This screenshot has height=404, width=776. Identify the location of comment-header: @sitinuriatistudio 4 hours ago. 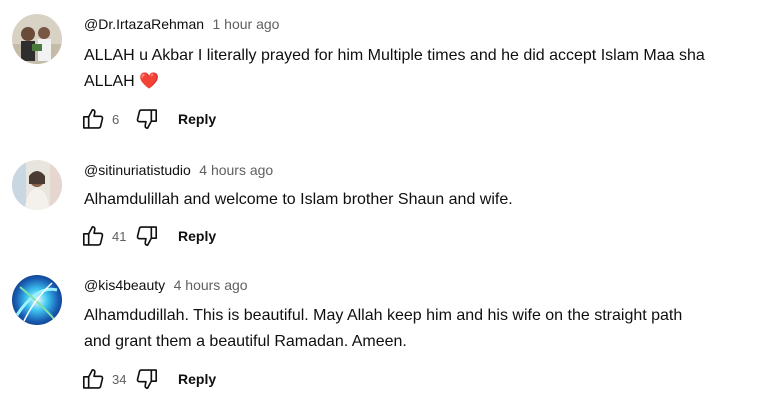
(178, 171).